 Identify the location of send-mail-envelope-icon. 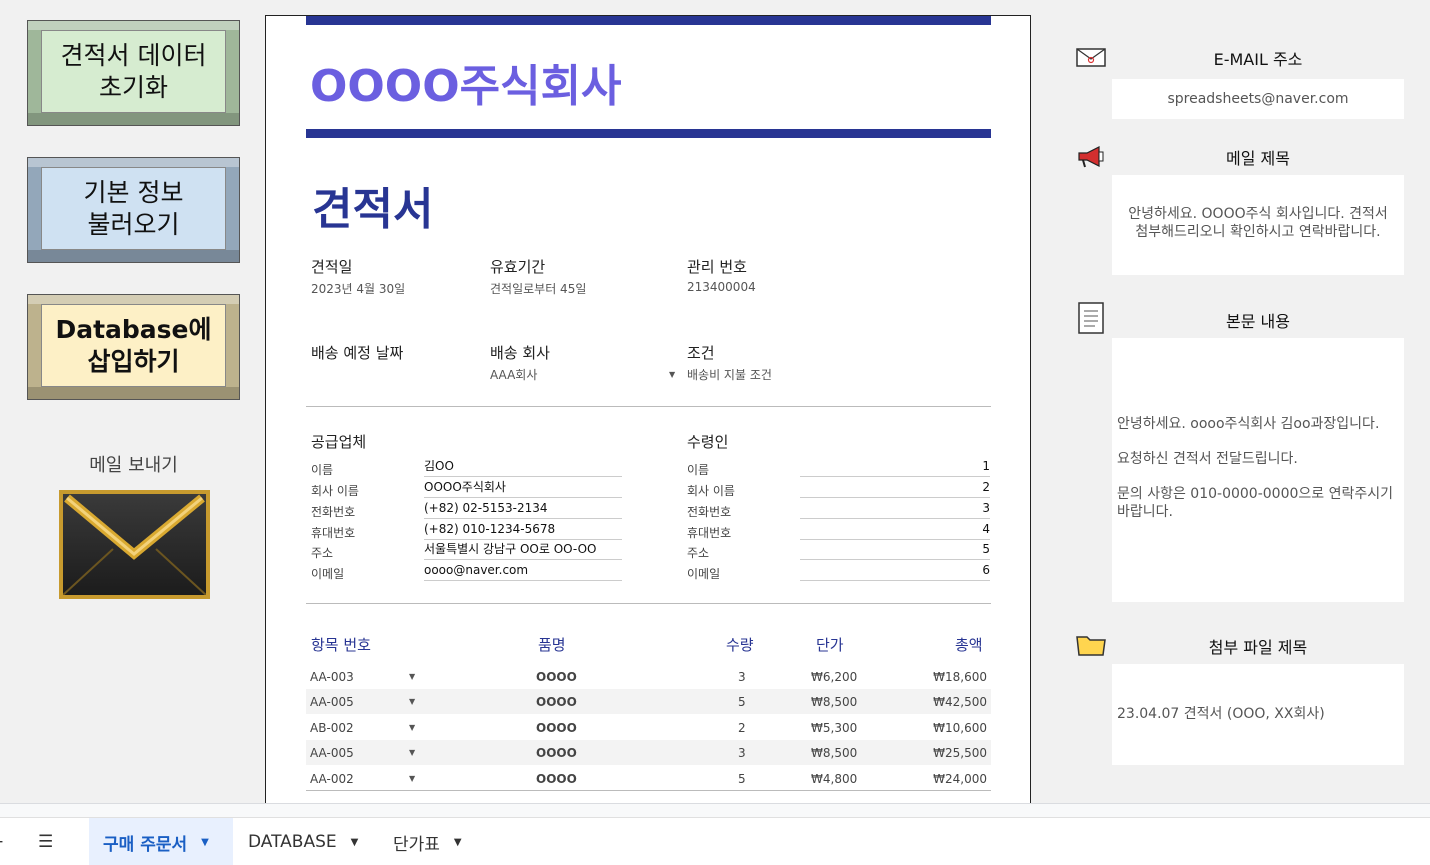
(134, 544).